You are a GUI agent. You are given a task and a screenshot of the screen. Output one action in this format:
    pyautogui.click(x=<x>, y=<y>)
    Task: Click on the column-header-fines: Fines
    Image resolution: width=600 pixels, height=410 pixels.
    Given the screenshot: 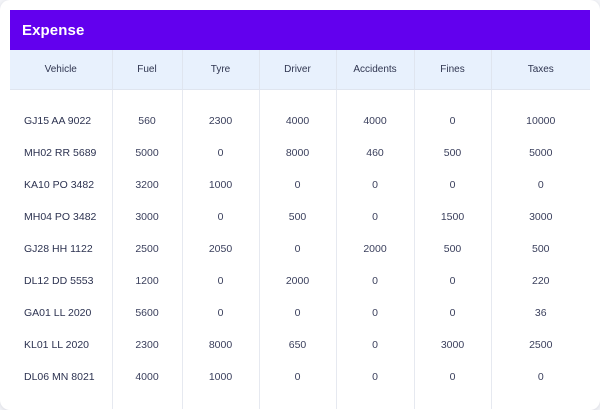 What is the action you would take?
    pyautogui.click(x=452, y=70)
    